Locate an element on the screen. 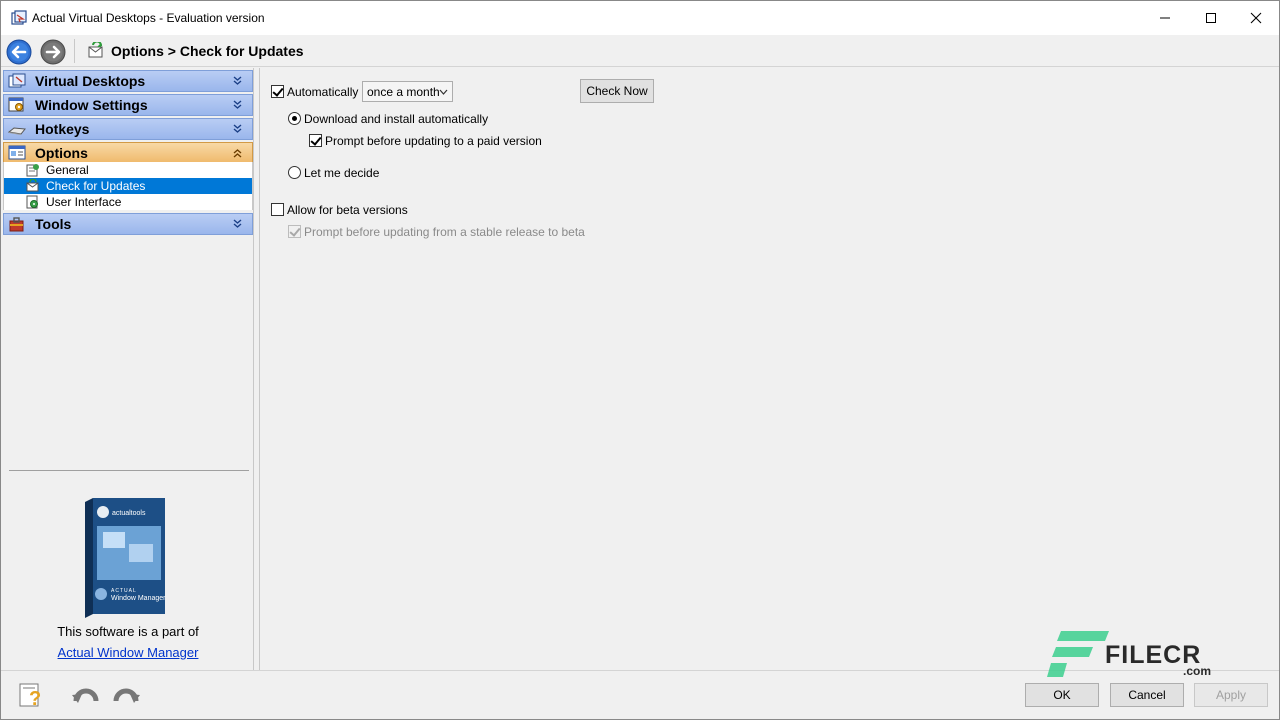  sidebar-group-options: Options is located at coordinates (128, 153).